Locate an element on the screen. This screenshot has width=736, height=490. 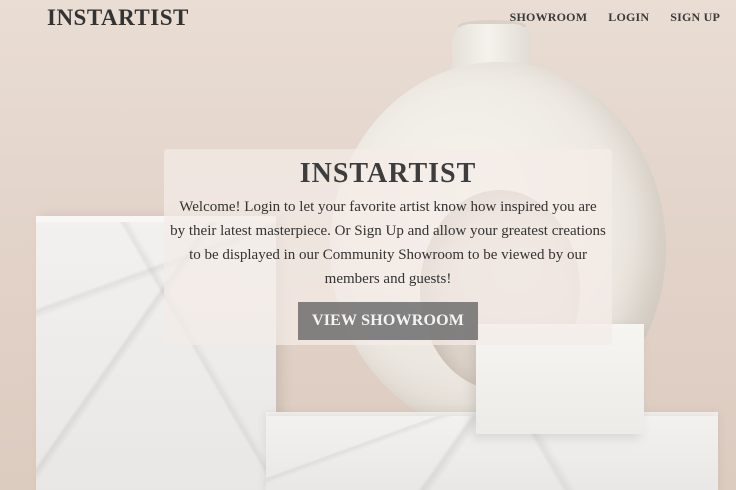
top-nav: INSTARTIST SHOWROOM LOGIN SIGN UP is located at coordinates (368, 18).